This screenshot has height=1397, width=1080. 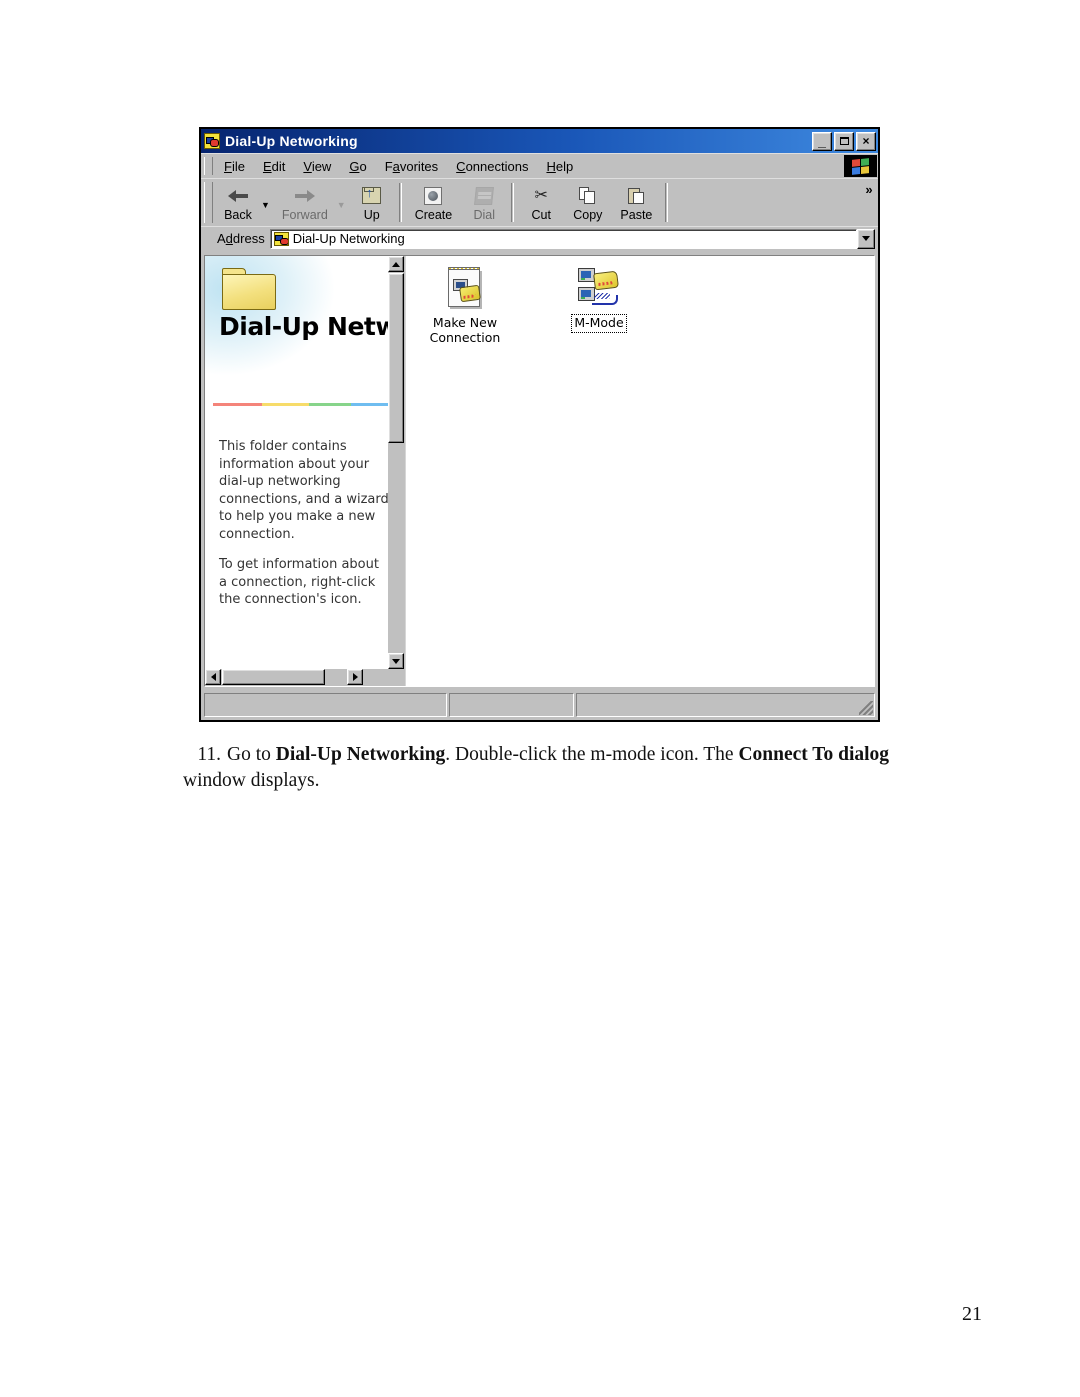 I want to click on list-item-make-new-connection: Make New Connection, so click(x=465, y=306).